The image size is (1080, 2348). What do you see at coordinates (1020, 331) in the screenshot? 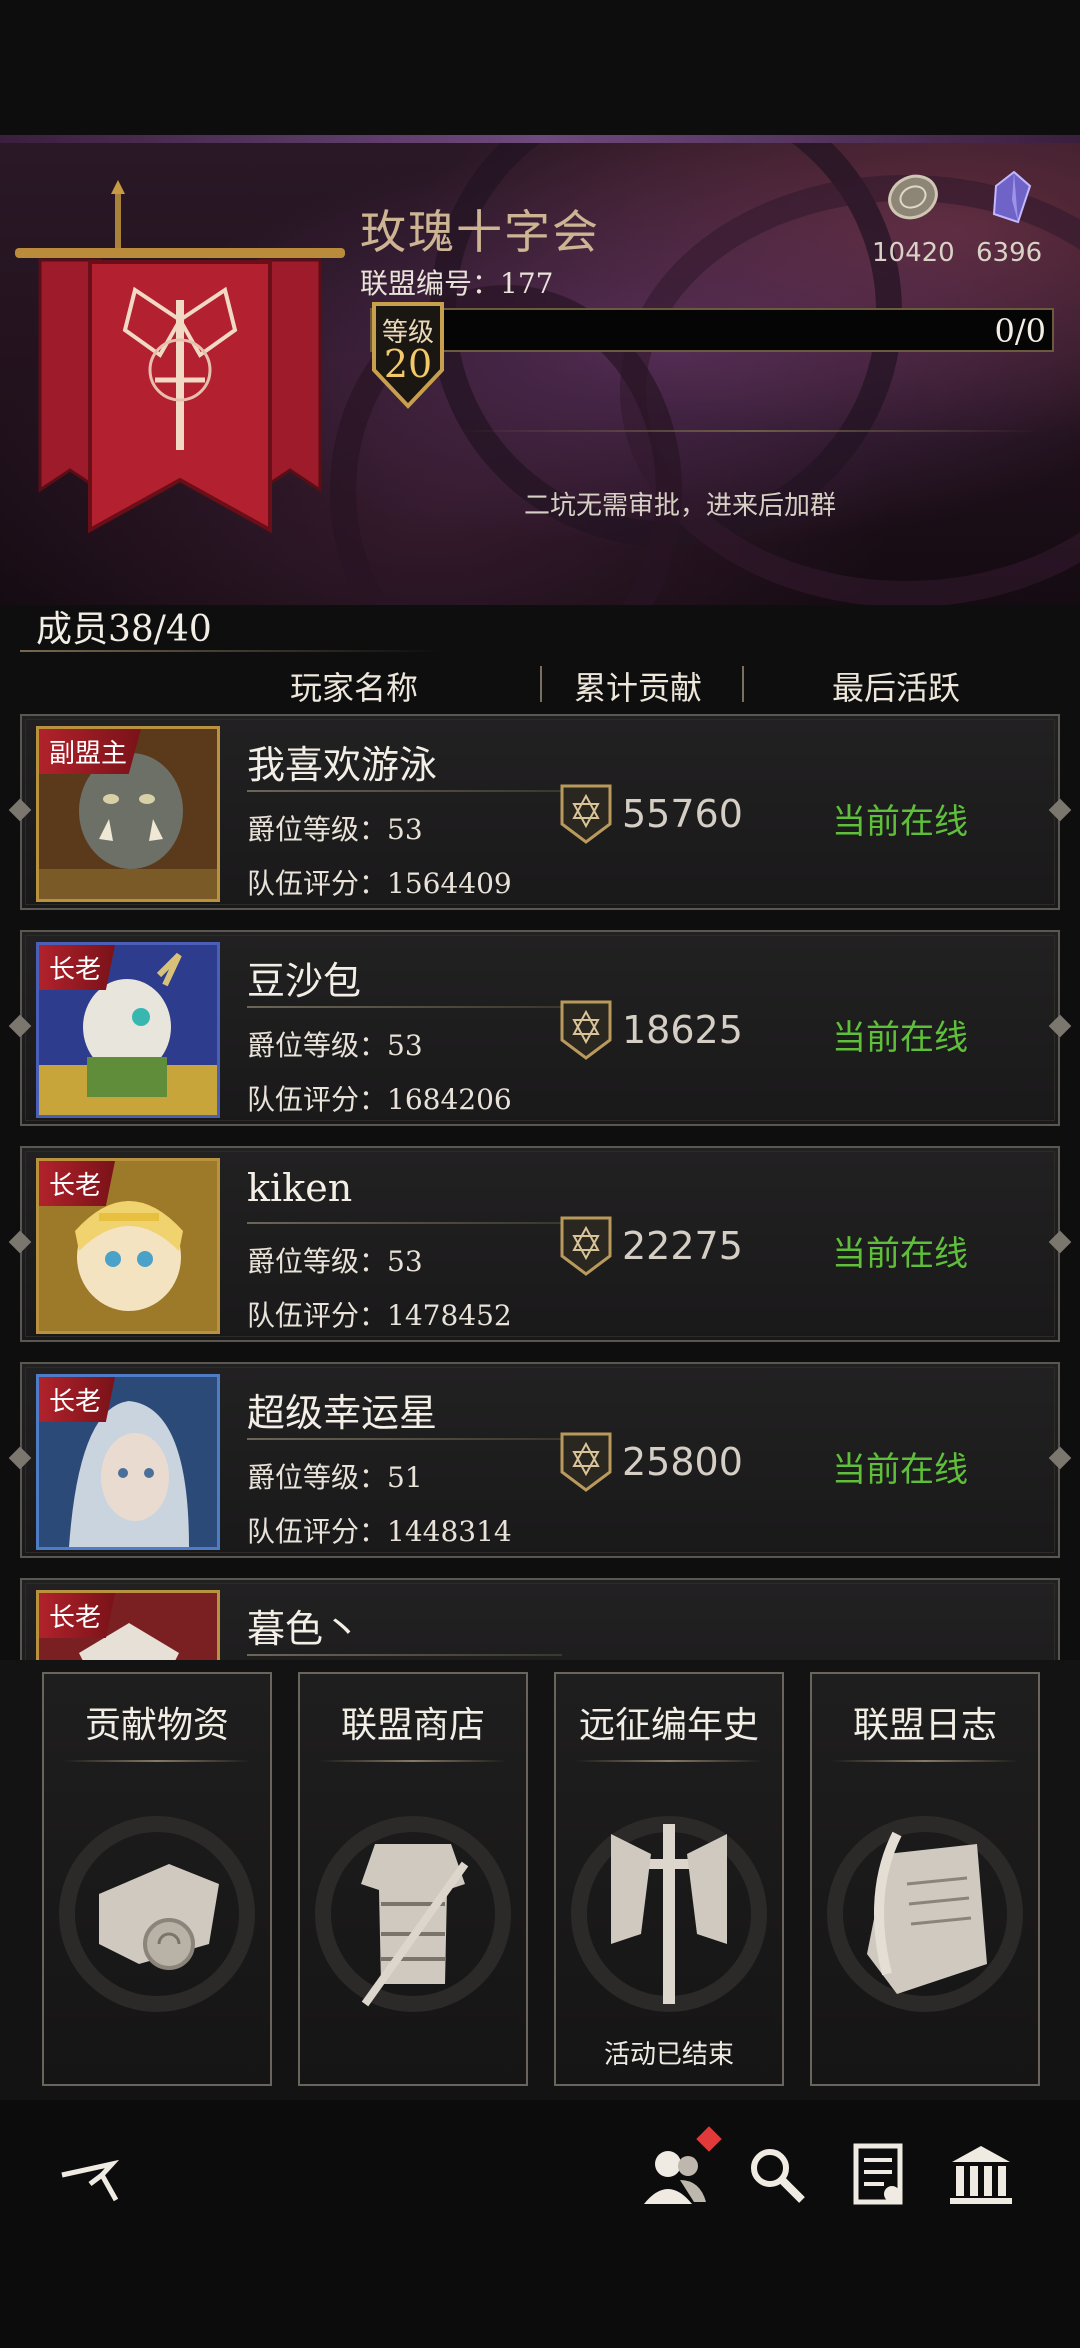
I see `exp-progress: 0/0` at bounding box center [1020, 331].